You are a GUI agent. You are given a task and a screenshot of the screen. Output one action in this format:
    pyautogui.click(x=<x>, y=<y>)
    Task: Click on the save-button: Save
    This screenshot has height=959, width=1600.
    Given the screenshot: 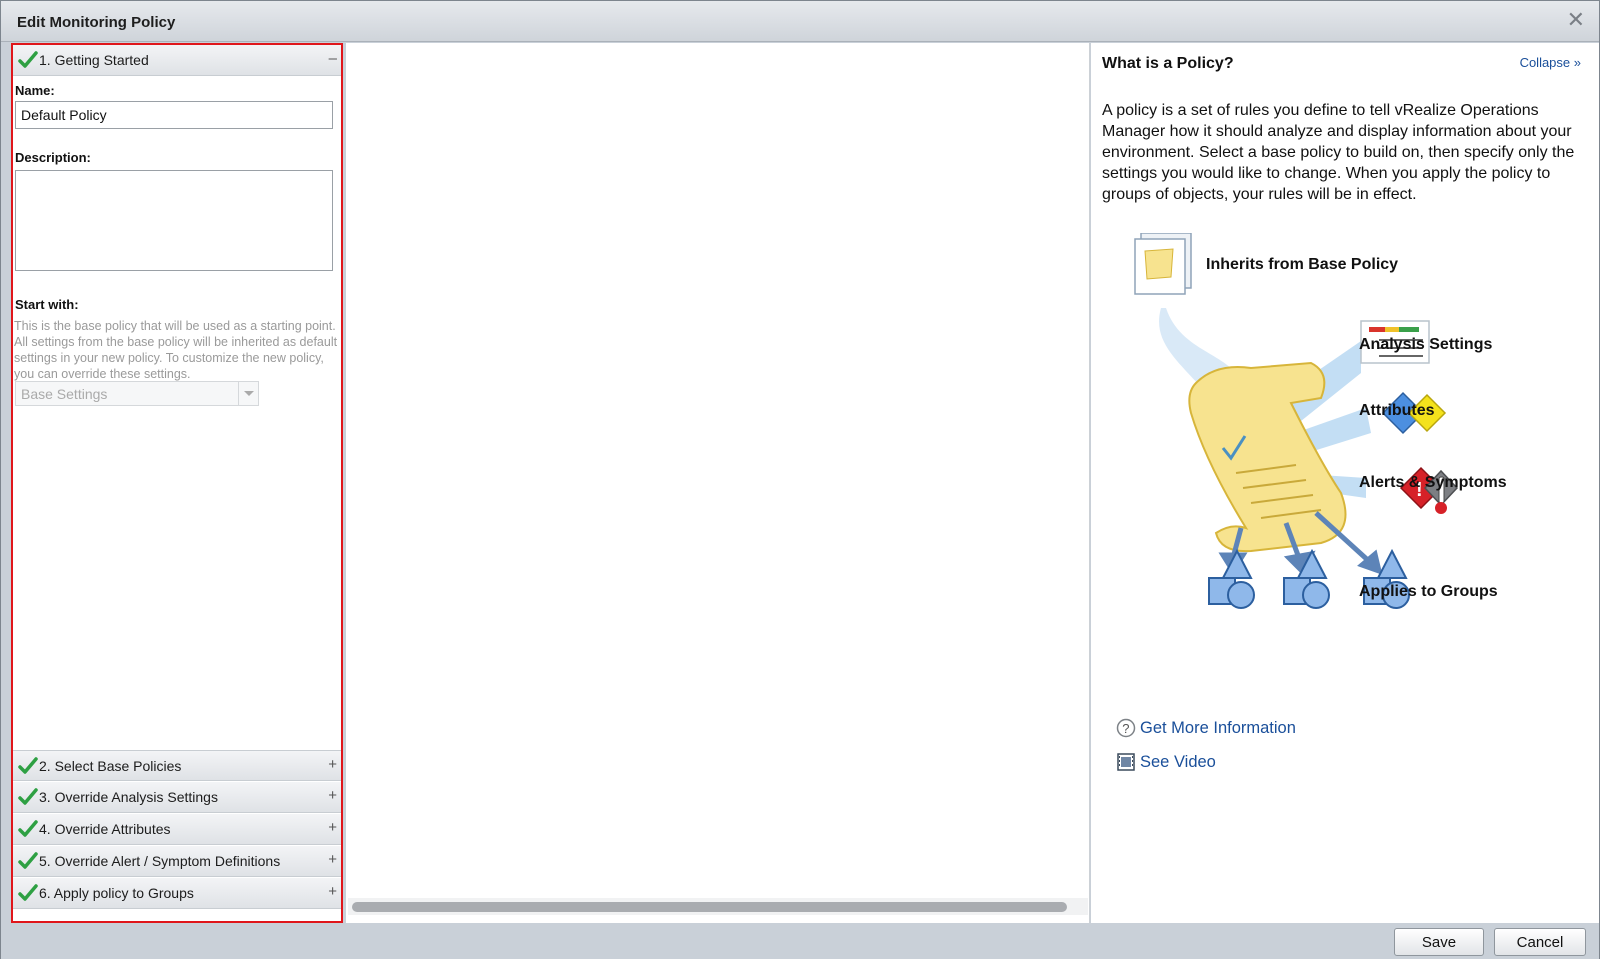 What is the action you would take?
    pyautogui.click(x=1439, y=942)
    